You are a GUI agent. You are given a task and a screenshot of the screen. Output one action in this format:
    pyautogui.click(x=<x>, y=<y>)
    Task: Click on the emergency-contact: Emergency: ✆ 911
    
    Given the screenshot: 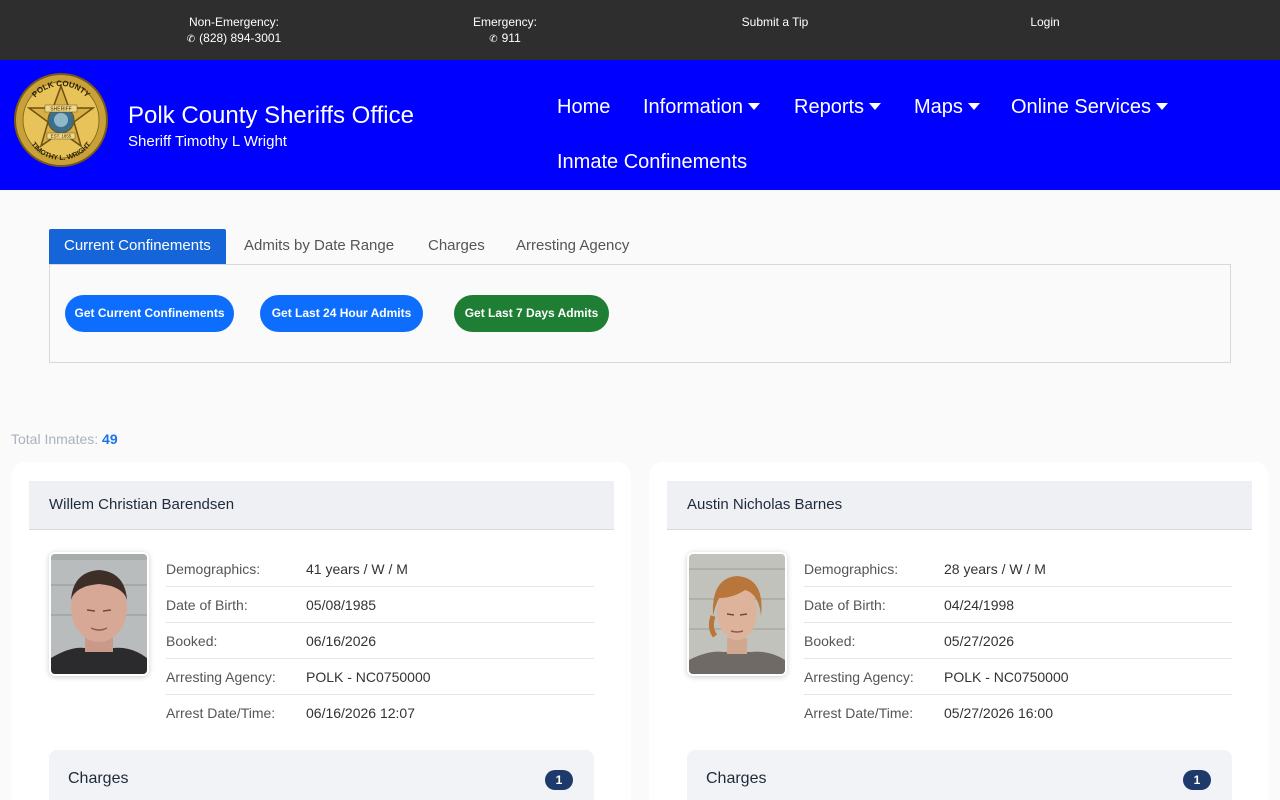 What is the action you would take?
    pyautogui.click(x=505, y=31)
    